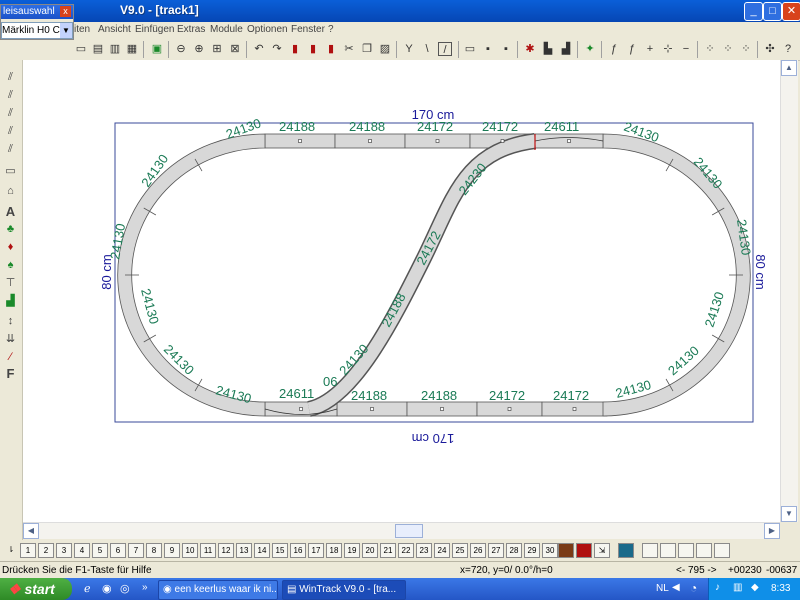  I want to click on layer-button-21: 21, so click(388, 550).